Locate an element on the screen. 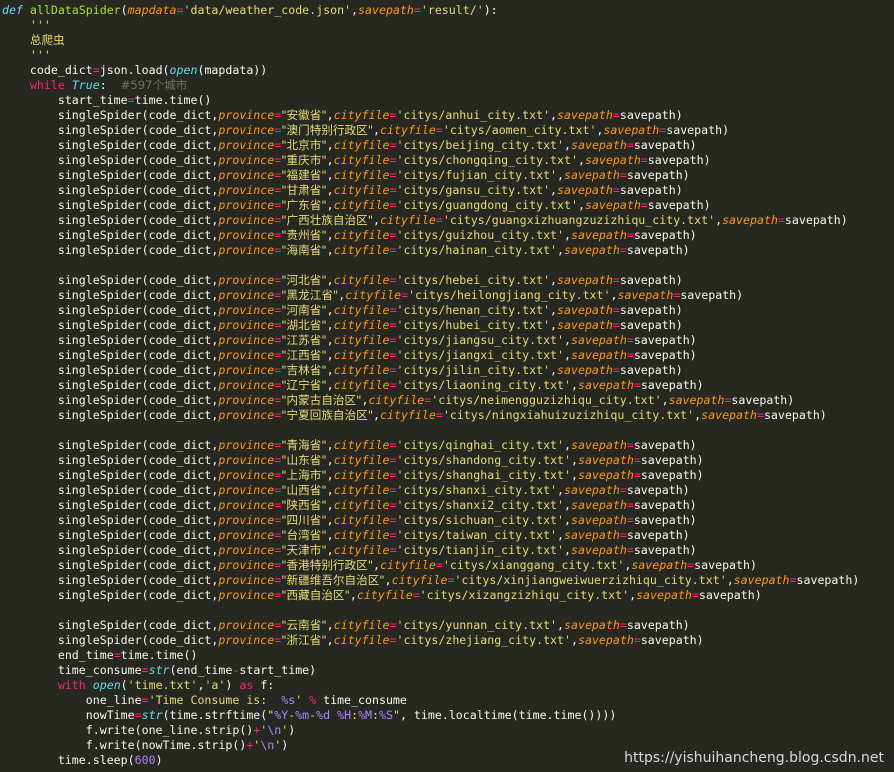 Image resolution: width=894 pixels, height=772 pixels. code-token: "福建省" is located at coordinates (304, 175).